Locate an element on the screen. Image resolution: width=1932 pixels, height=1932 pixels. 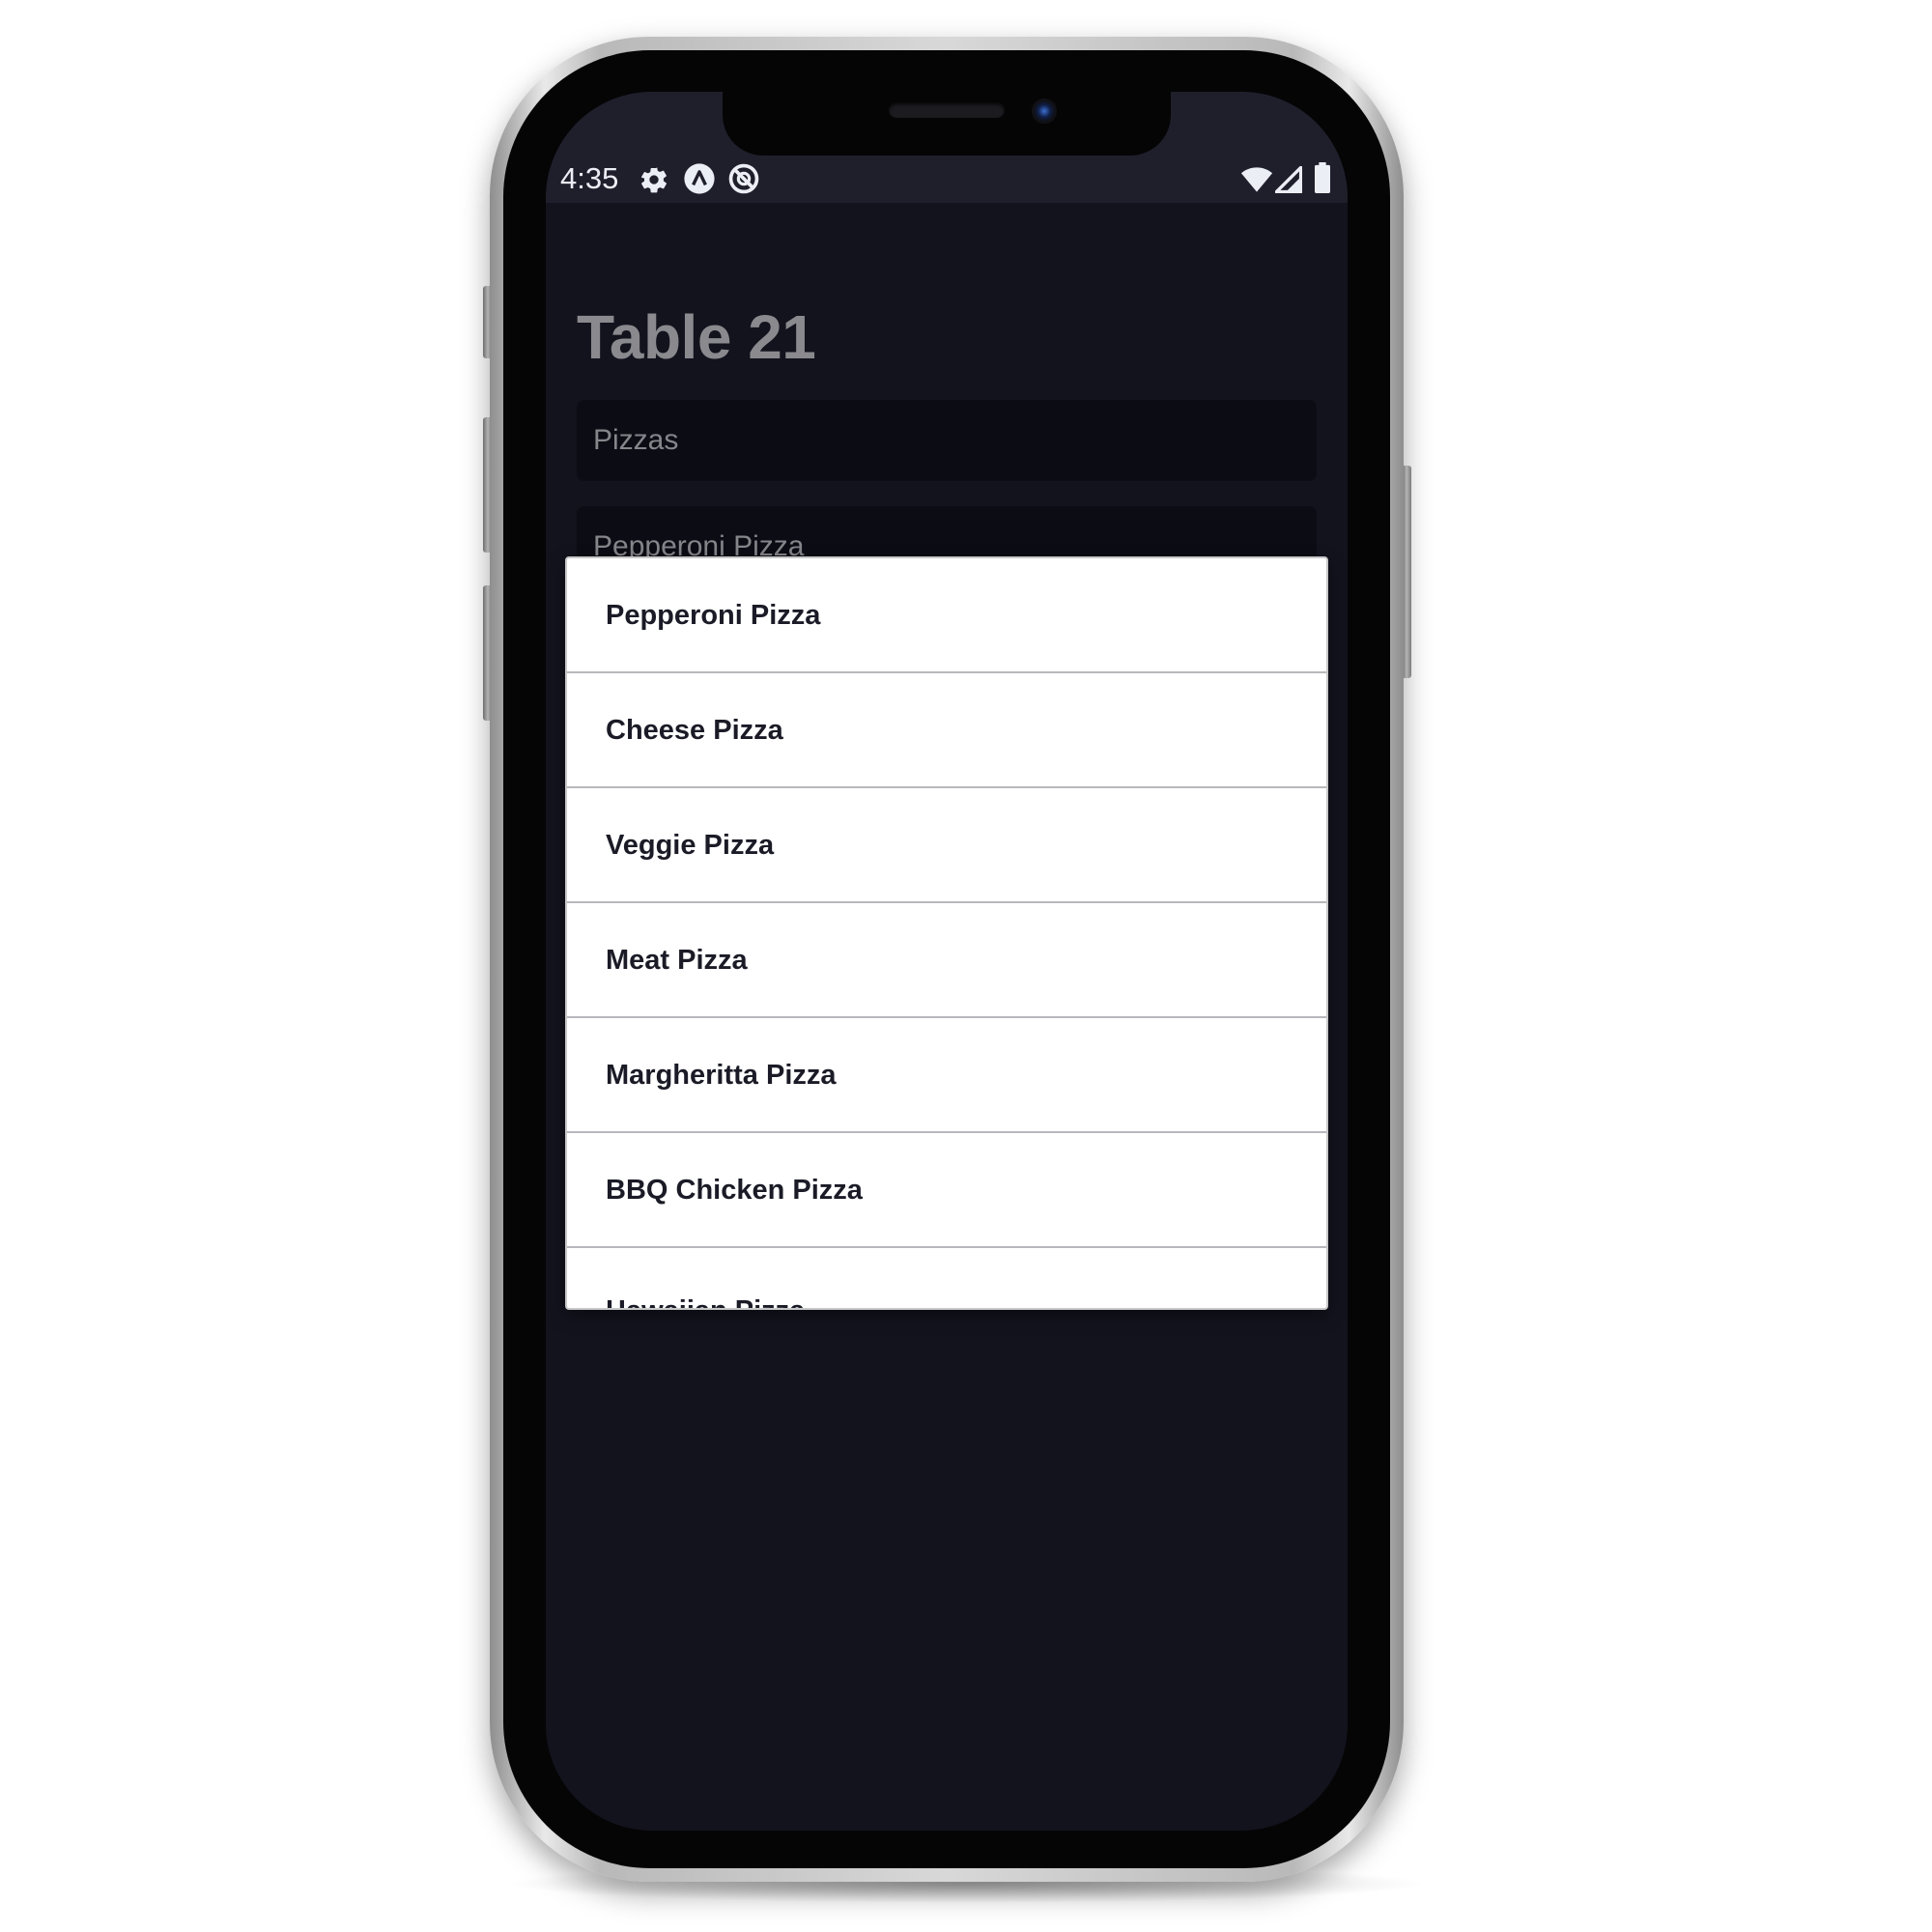
notification-off-icon is located at coordinates (743, 181).